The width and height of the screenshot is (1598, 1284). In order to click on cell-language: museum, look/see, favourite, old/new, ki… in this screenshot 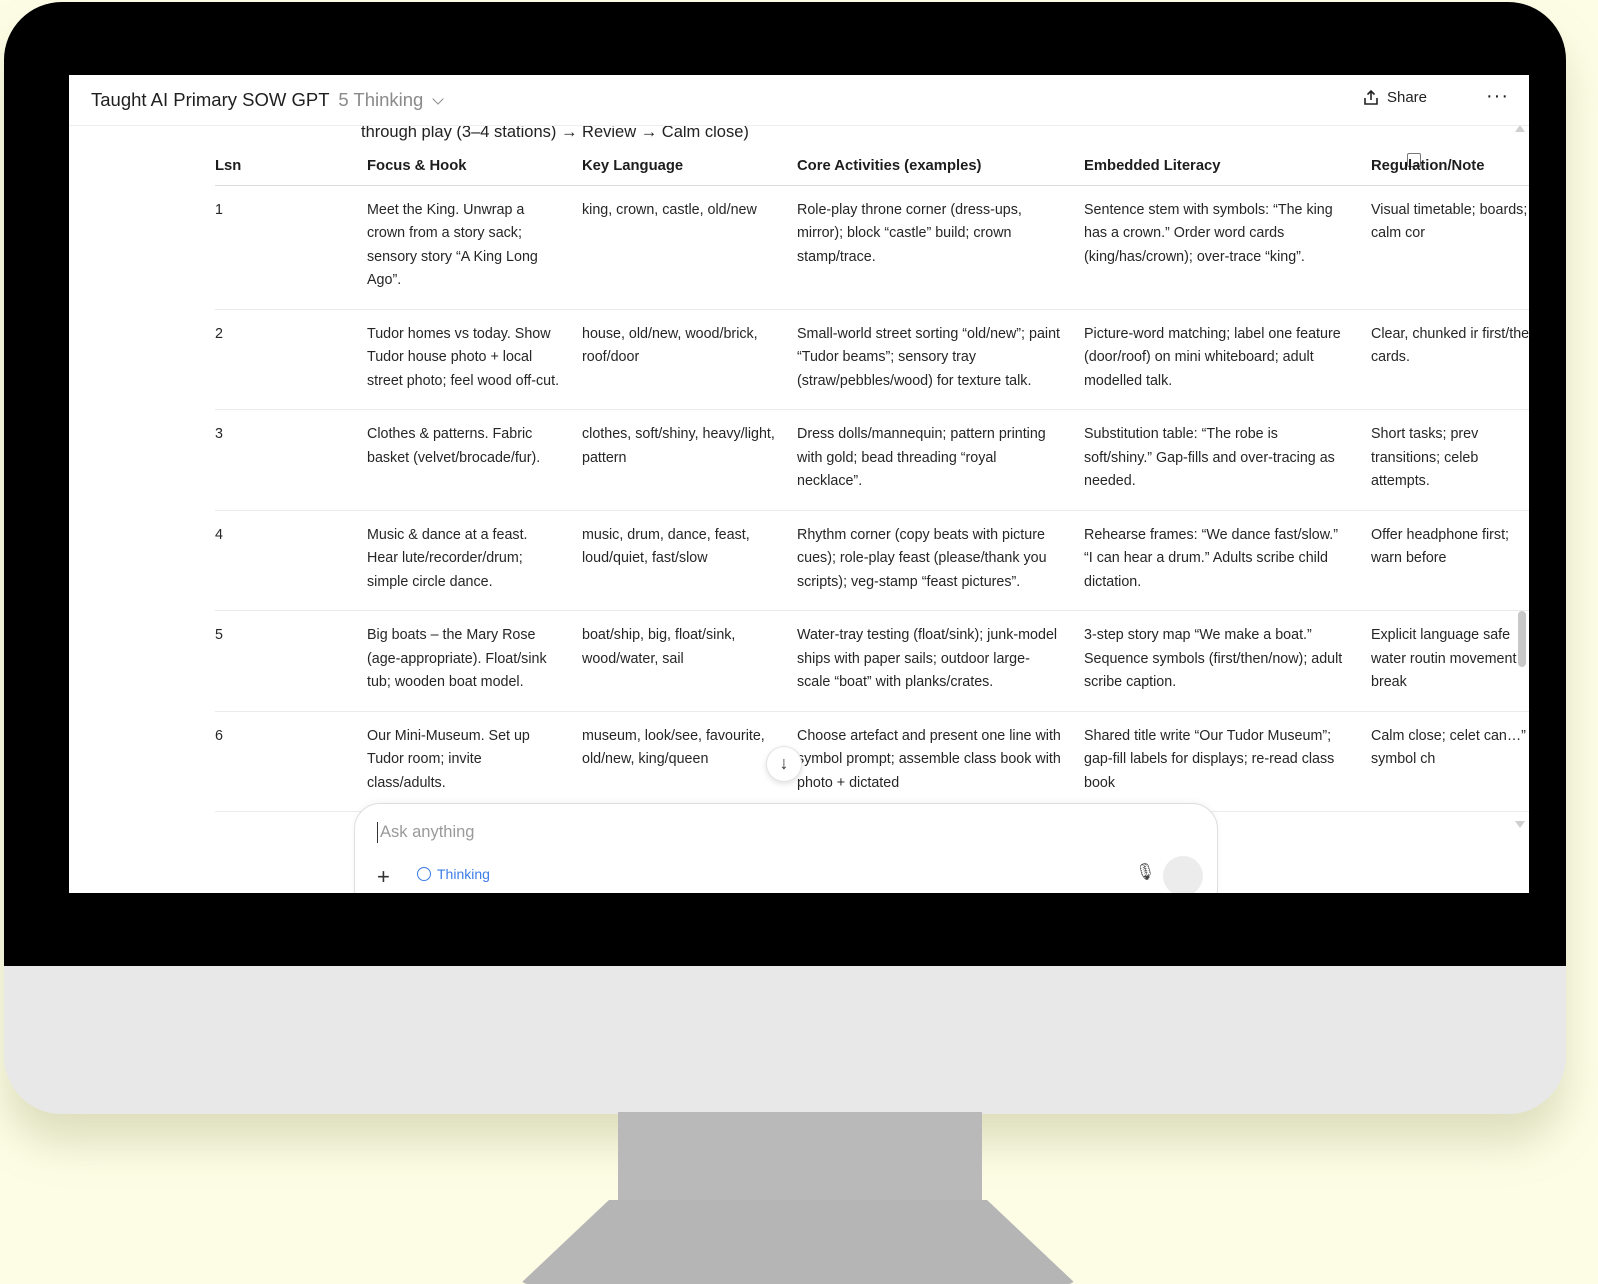, I will do `click(689, 761)`.